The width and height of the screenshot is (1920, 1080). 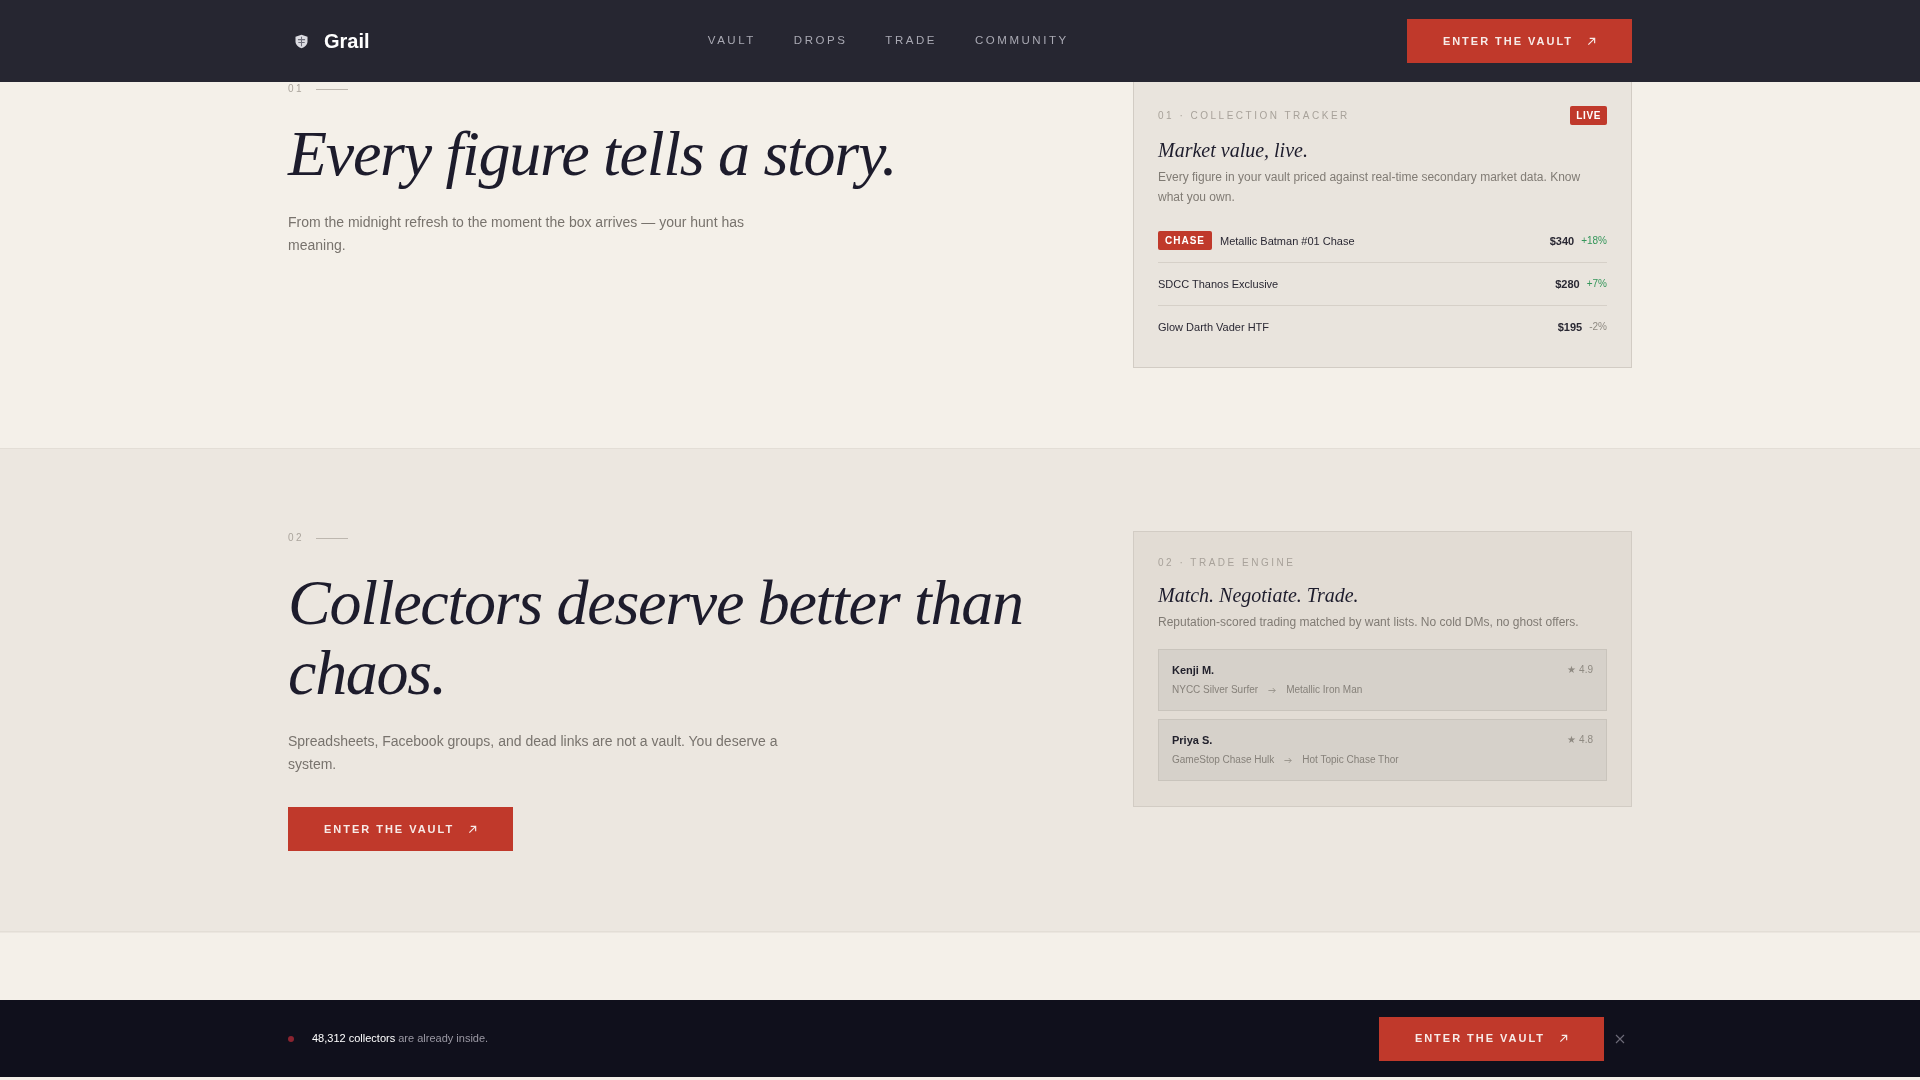 I want to click on headline: Every figure tells a story., so click(x=593, y=154).